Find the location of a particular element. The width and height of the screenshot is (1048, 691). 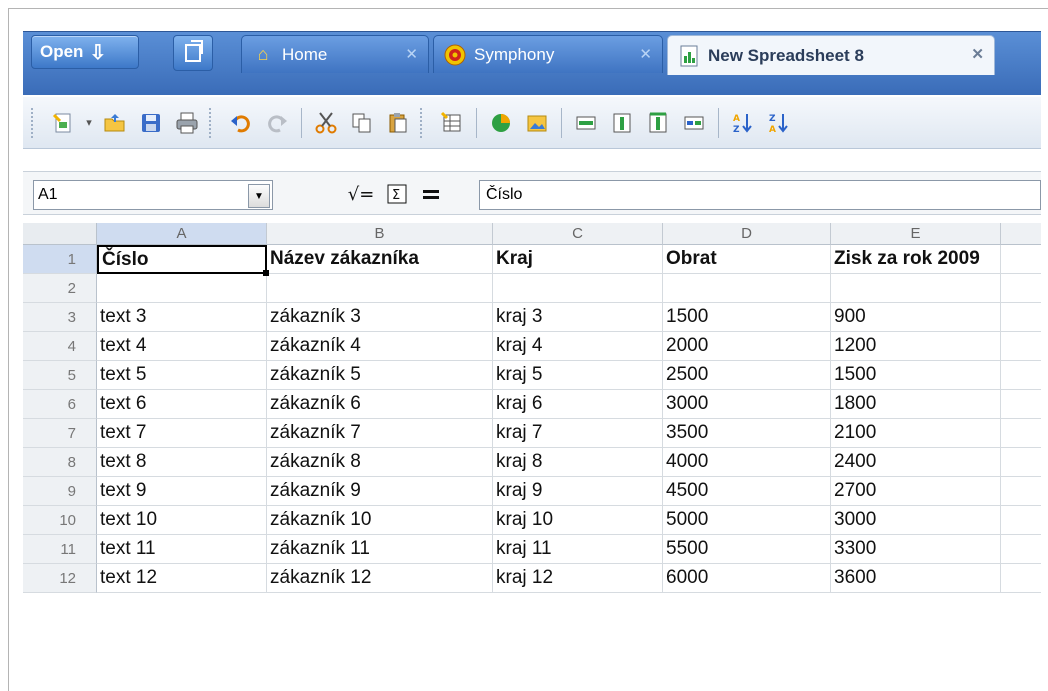

table-cell: 4500 is located at coordinates (747, 491).